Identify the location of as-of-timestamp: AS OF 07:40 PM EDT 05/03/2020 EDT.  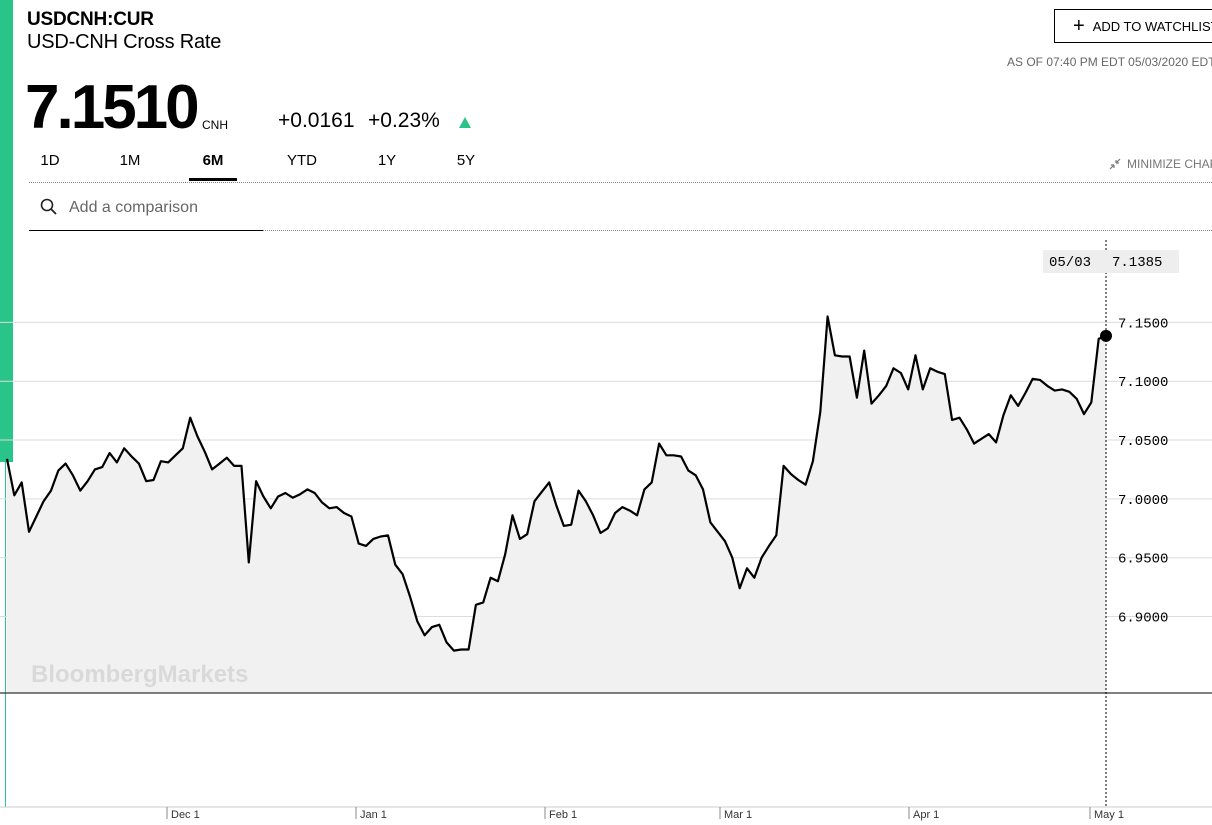
(1109, 62).